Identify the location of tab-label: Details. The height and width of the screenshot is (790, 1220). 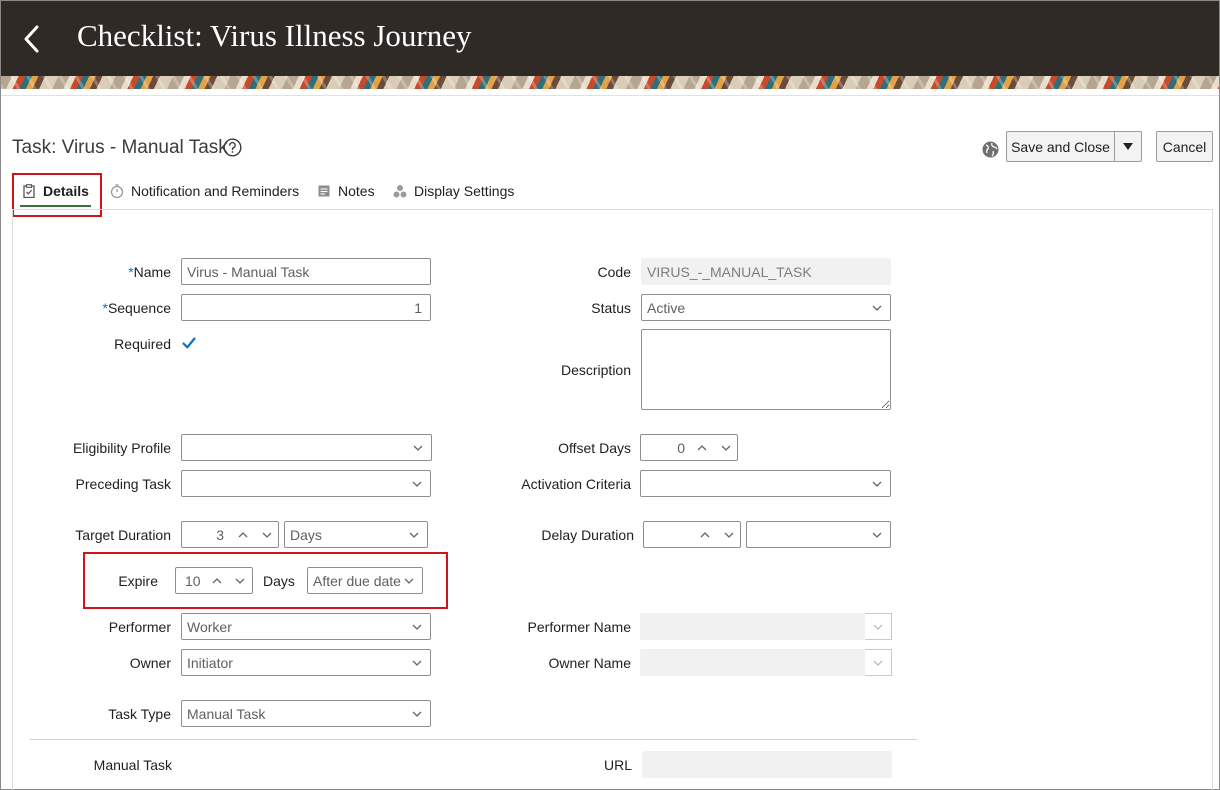
(66, 191).